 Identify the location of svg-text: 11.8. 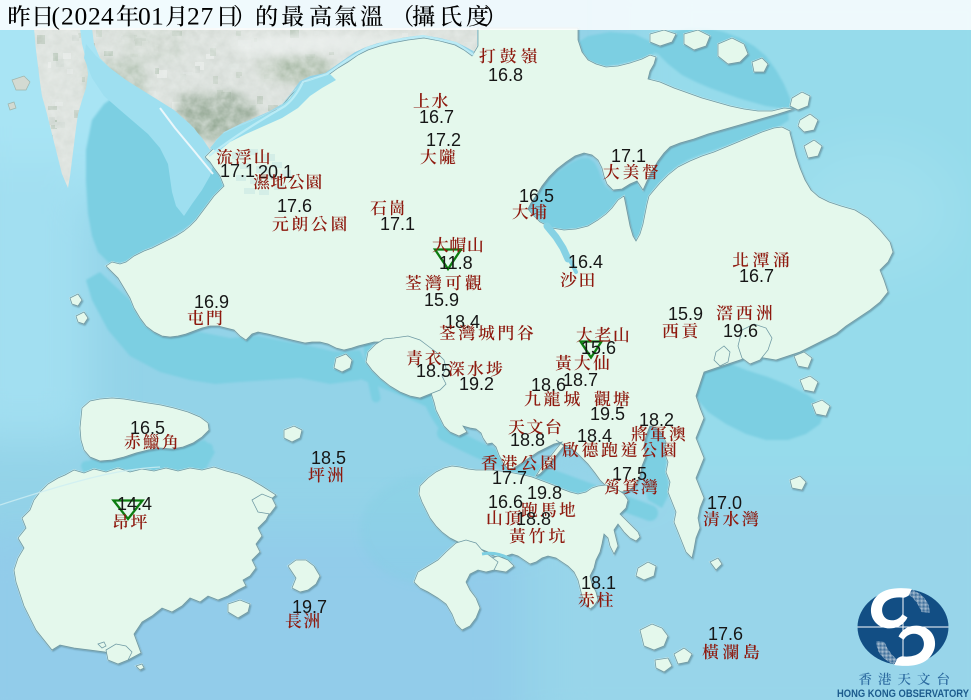
(456, 263).